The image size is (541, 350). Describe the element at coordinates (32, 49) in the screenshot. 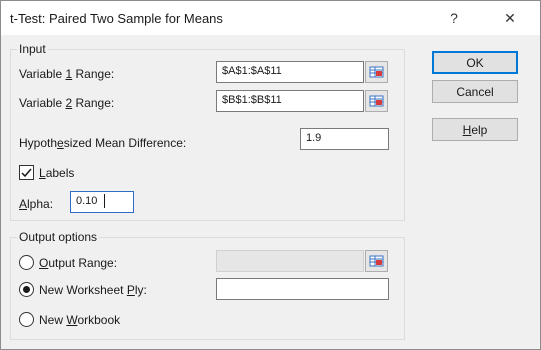

I see `input-group-label: Input` at that location.